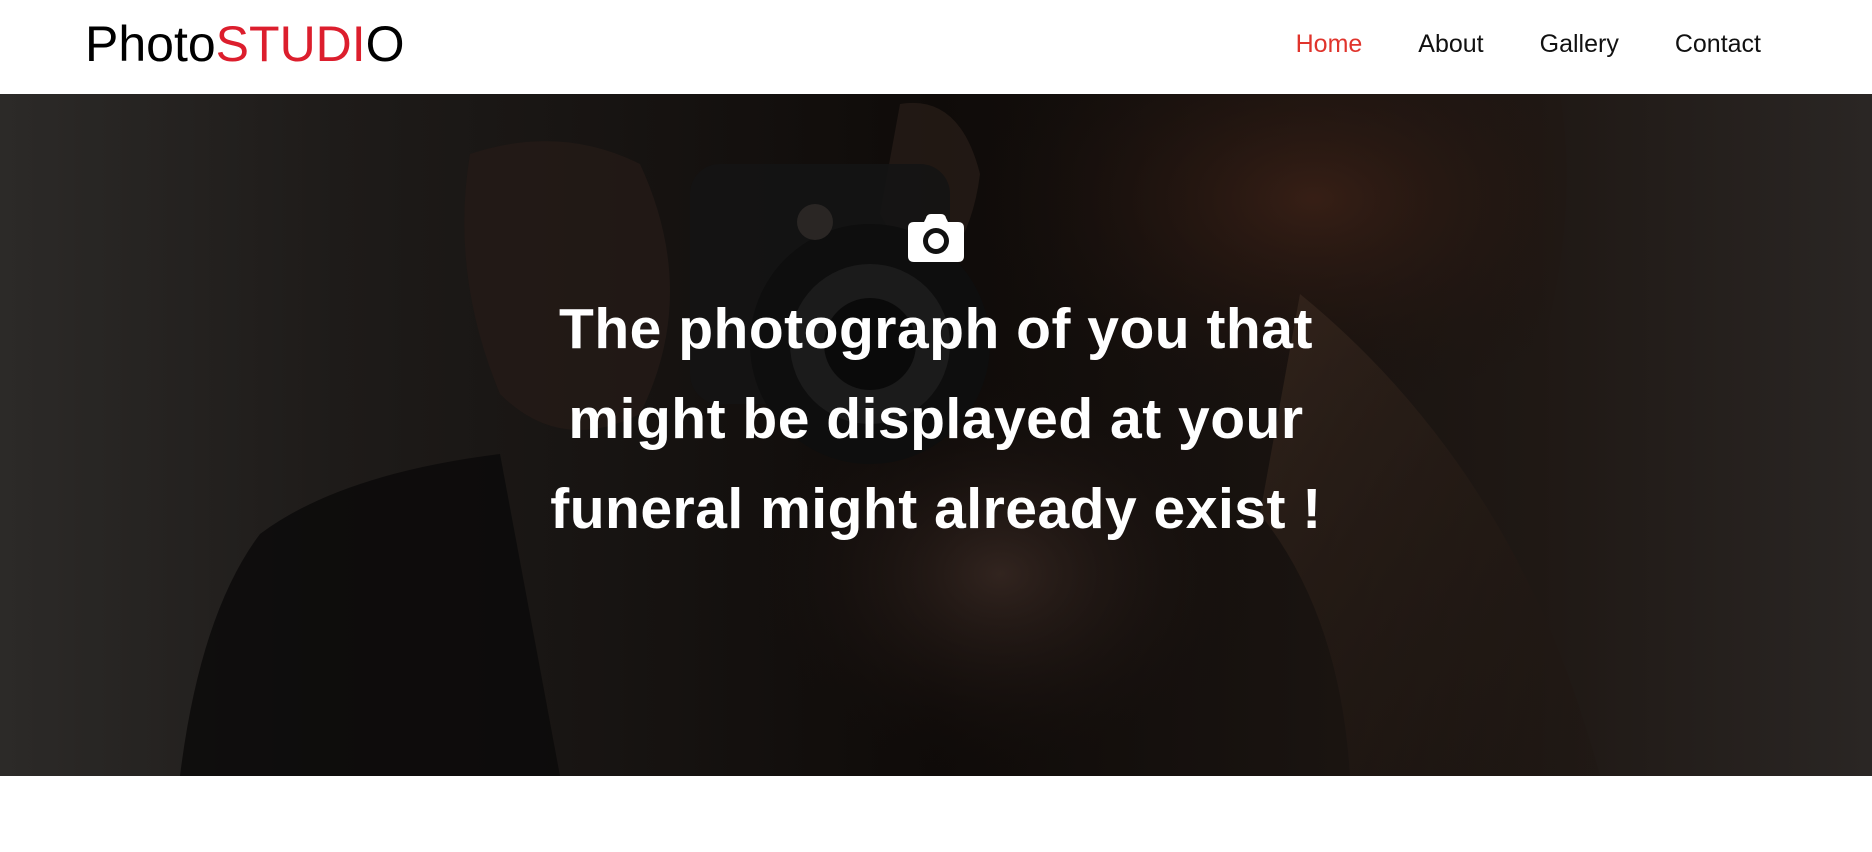  I want to click on nav-link-gallery: Gallery, so click(1579, 44).